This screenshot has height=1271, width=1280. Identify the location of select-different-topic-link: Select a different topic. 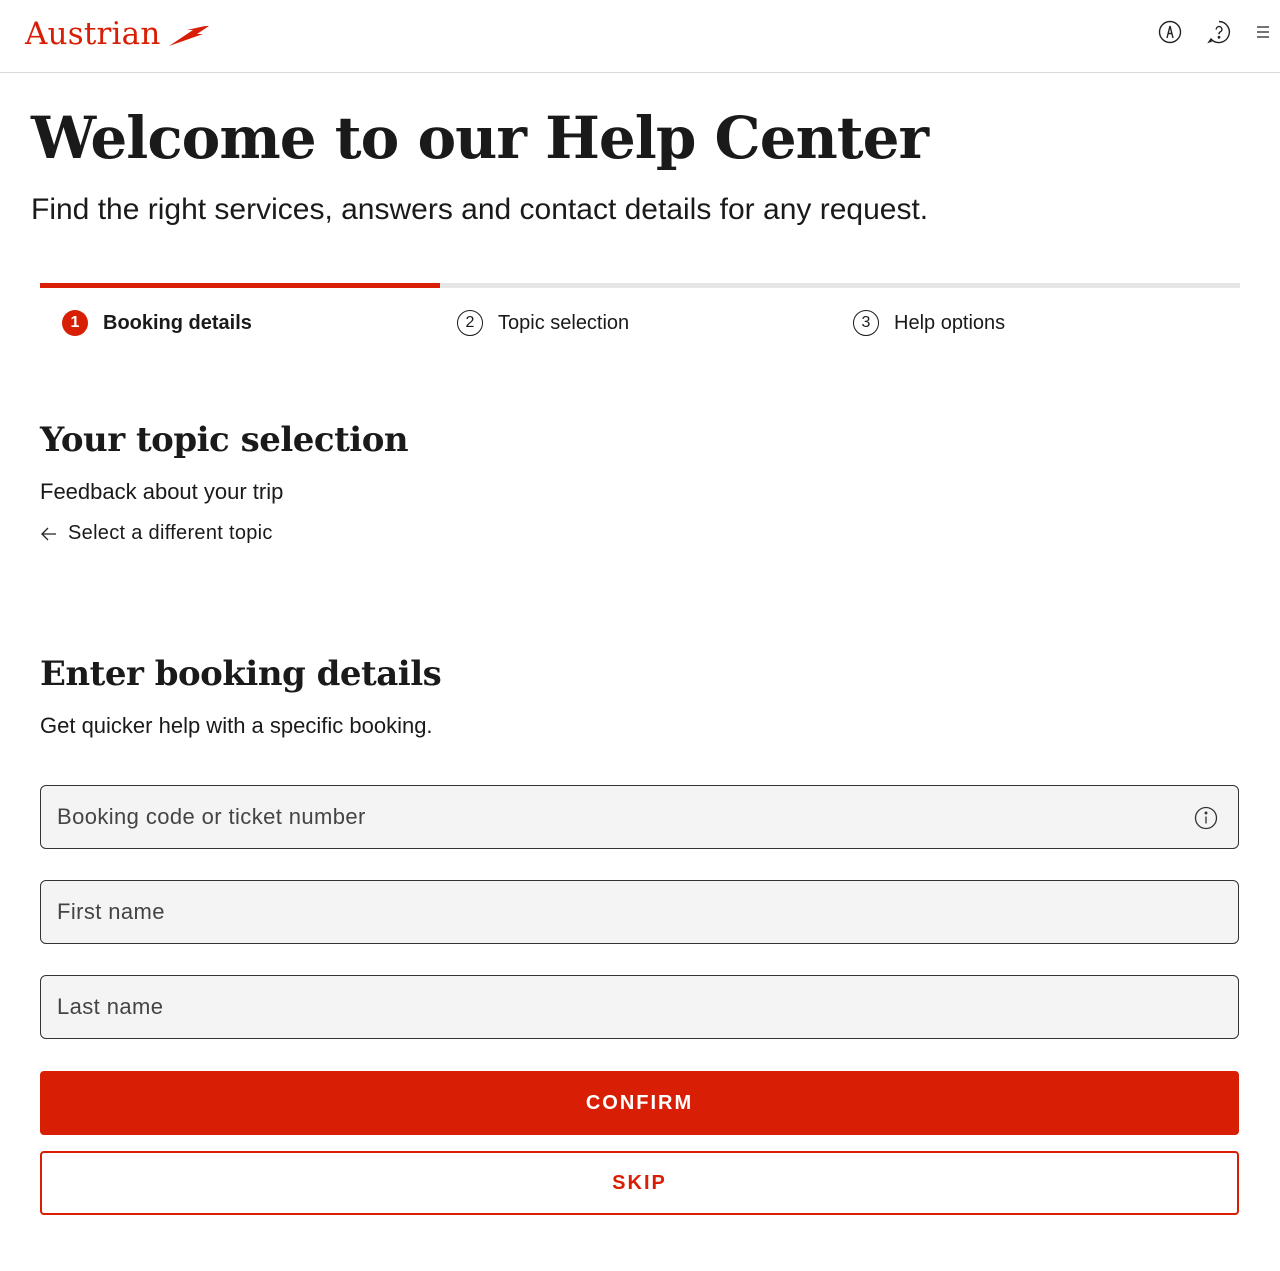
(156, 533).